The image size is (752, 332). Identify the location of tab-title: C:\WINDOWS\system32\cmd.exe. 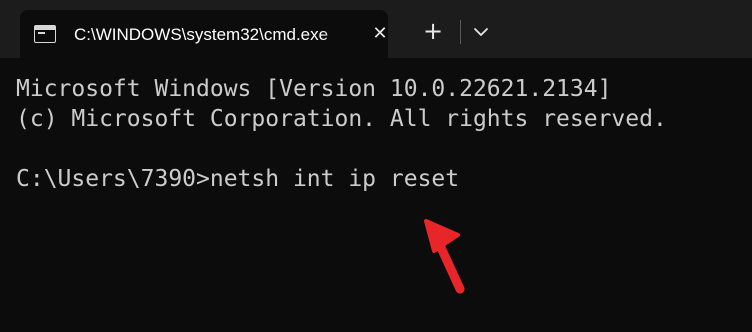
(201, 34).